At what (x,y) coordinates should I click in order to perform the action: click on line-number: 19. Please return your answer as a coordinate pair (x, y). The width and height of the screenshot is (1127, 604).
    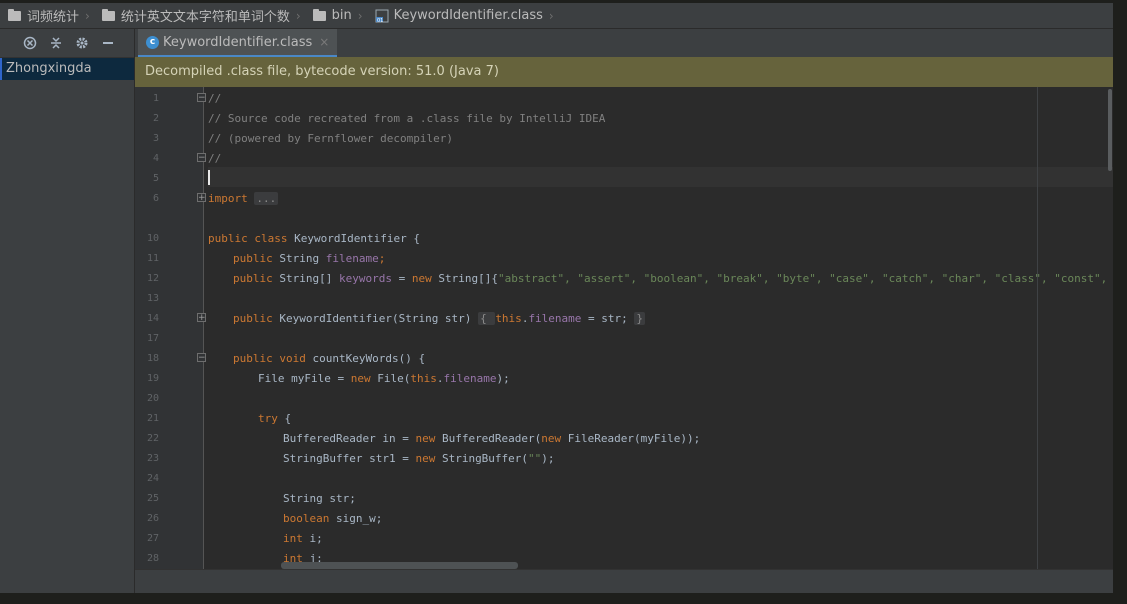
    Looking at the image, I should click on (152, 378).